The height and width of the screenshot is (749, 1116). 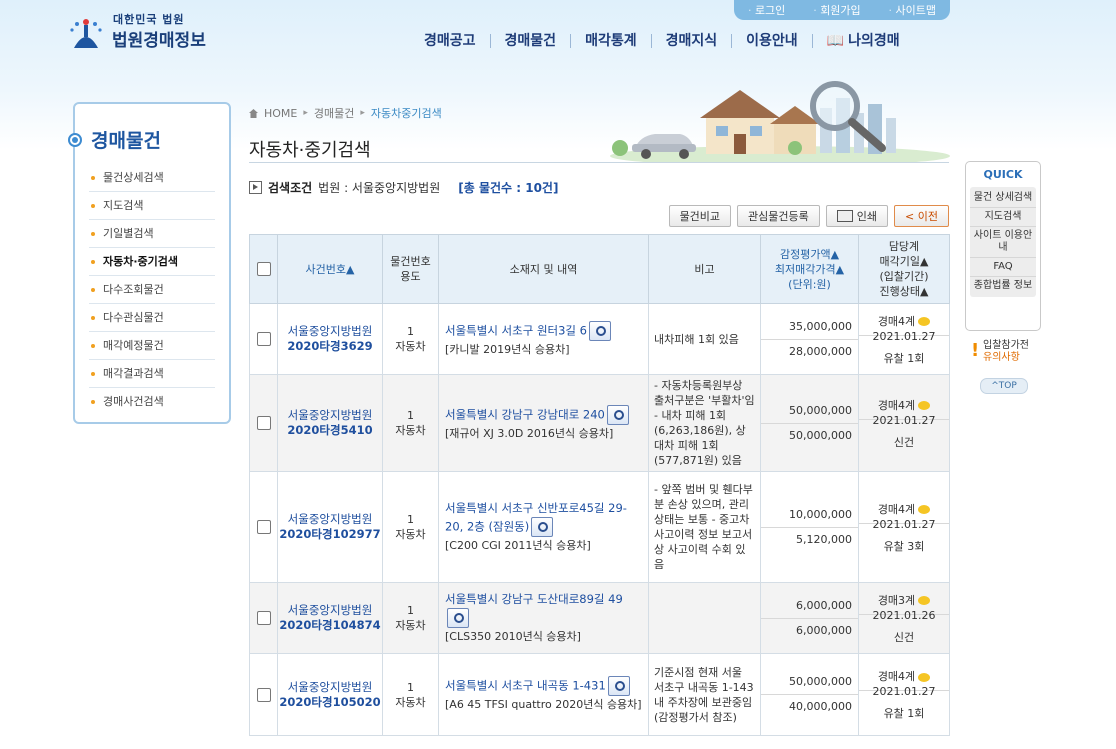 What do you see at coordinates (692, 41) in the screenshot?
I see `nav-auction-knowledge: 경매지식` at bounding box center [692, 41].